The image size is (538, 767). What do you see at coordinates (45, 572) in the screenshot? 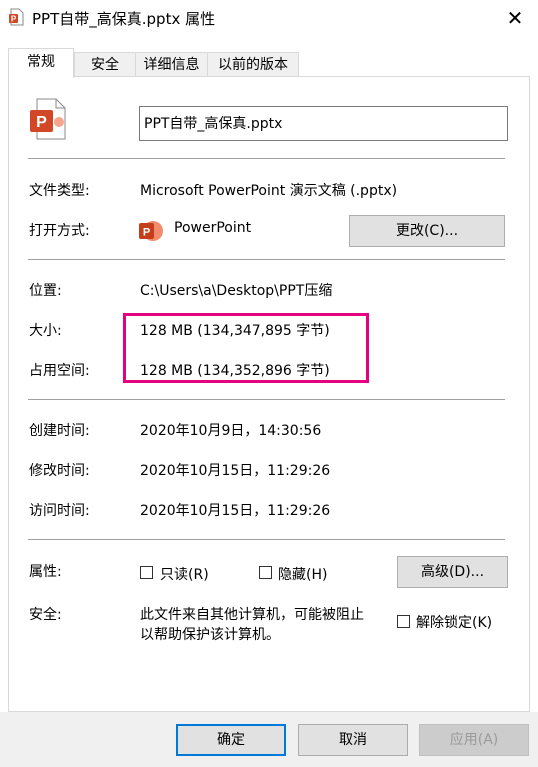
I see `attributes-label: 属性:` at bounding box center [45, 572].